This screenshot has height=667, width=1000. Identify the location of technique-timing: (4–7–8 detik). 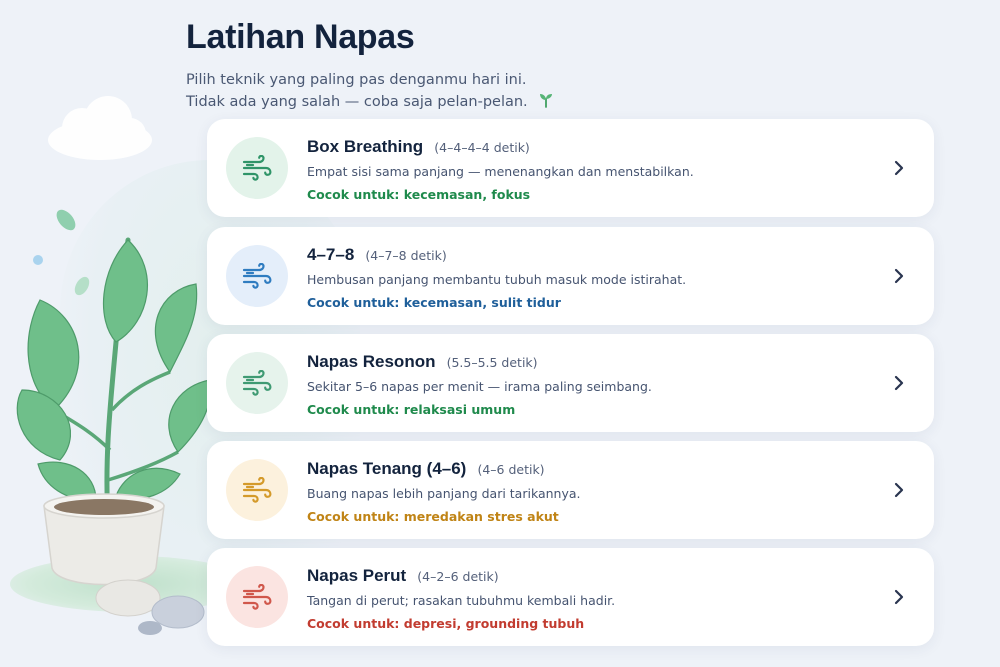
(406, 255).